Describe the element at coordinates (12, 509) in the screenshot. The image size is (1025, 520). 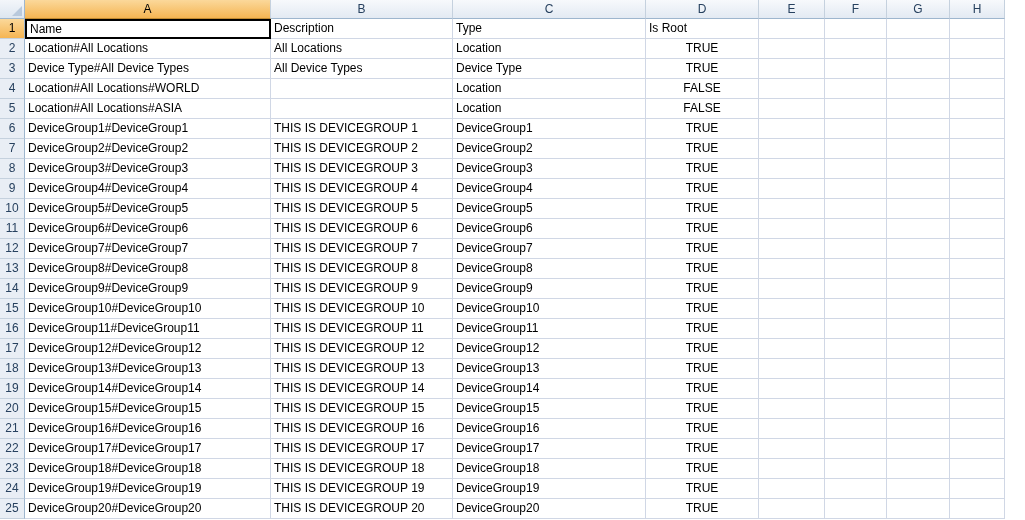
I see `row-header: 25` at that location.